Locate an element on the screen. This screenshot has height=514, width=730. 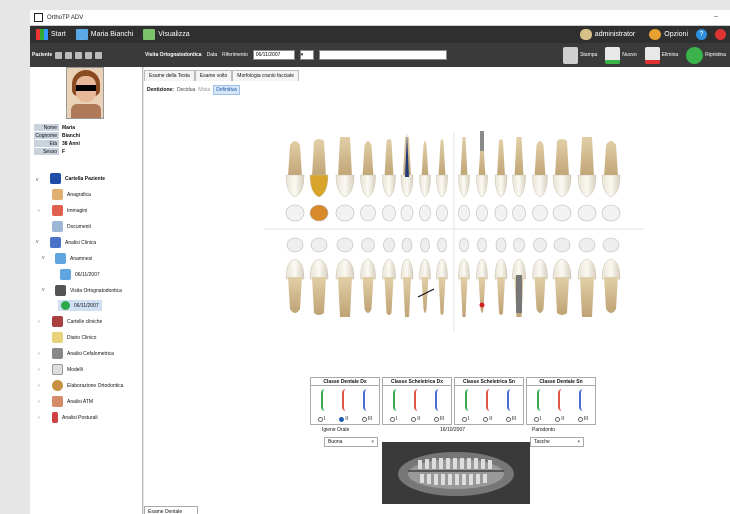
options-menu: Opzioni is located at coordinates (668, 34).